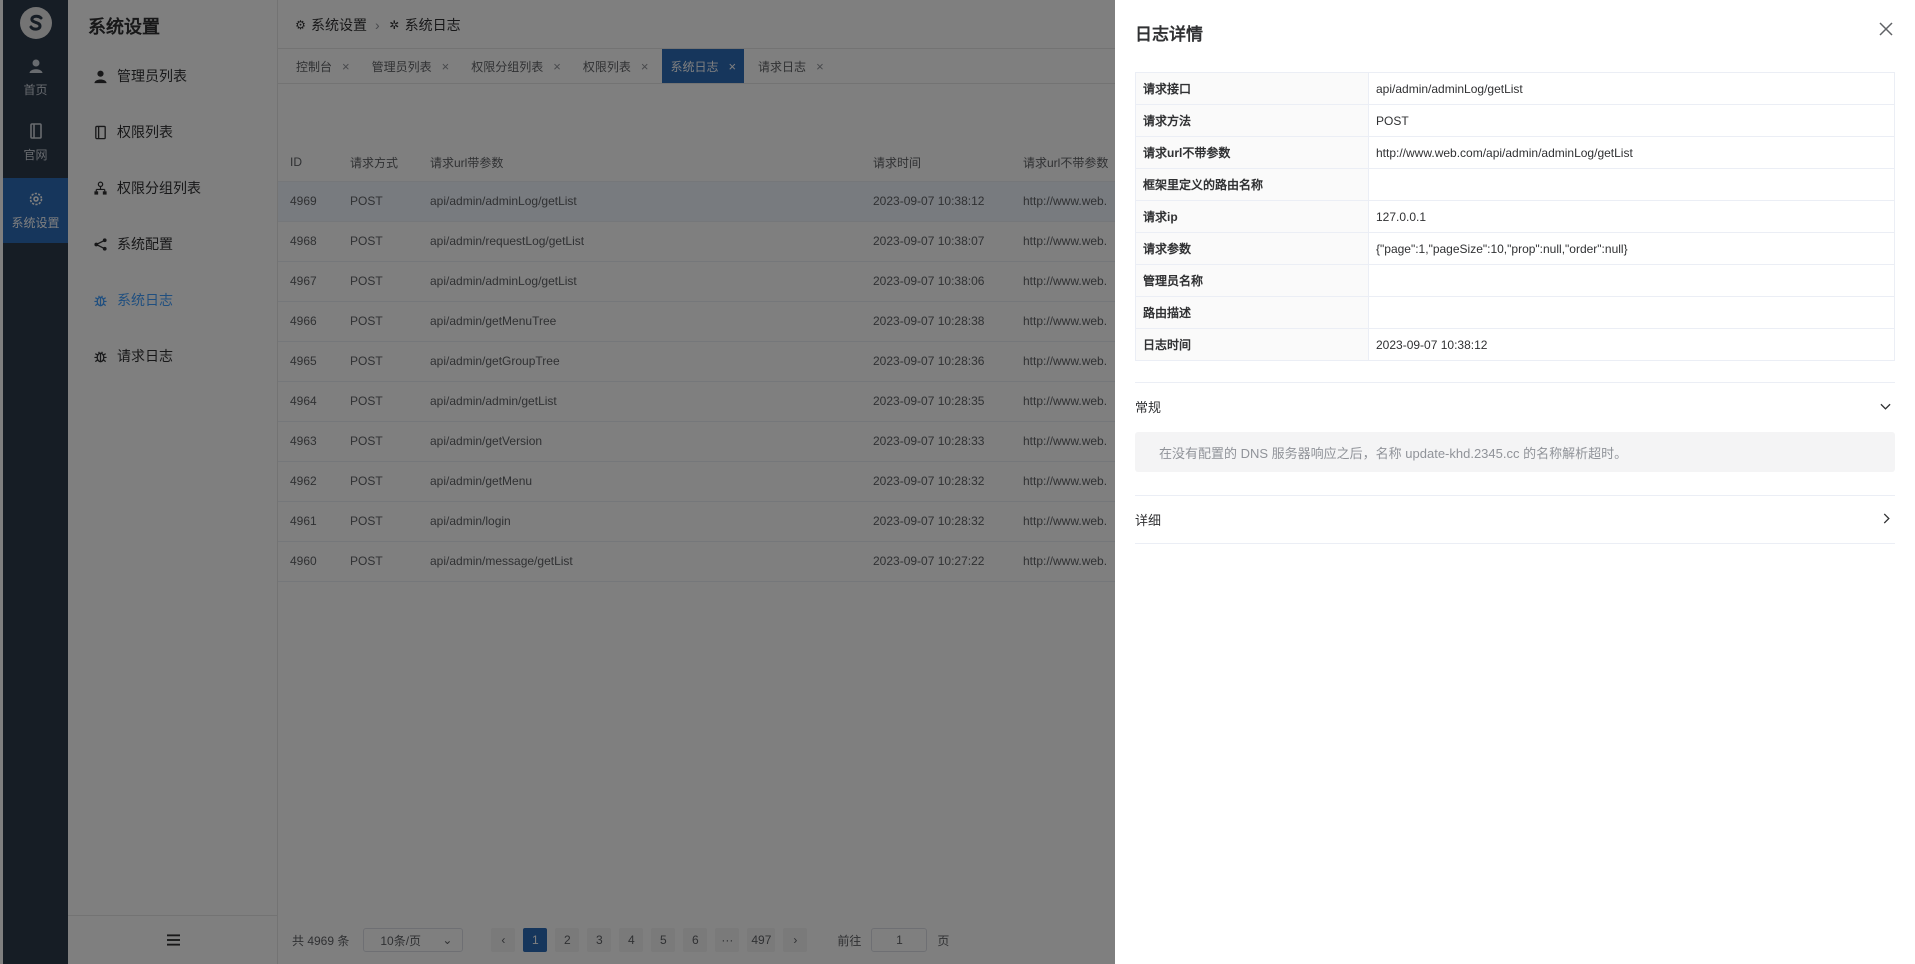  I want to click on detail-row: 日志时间 2023-09-07 10:38:12, so click(1515, 344).